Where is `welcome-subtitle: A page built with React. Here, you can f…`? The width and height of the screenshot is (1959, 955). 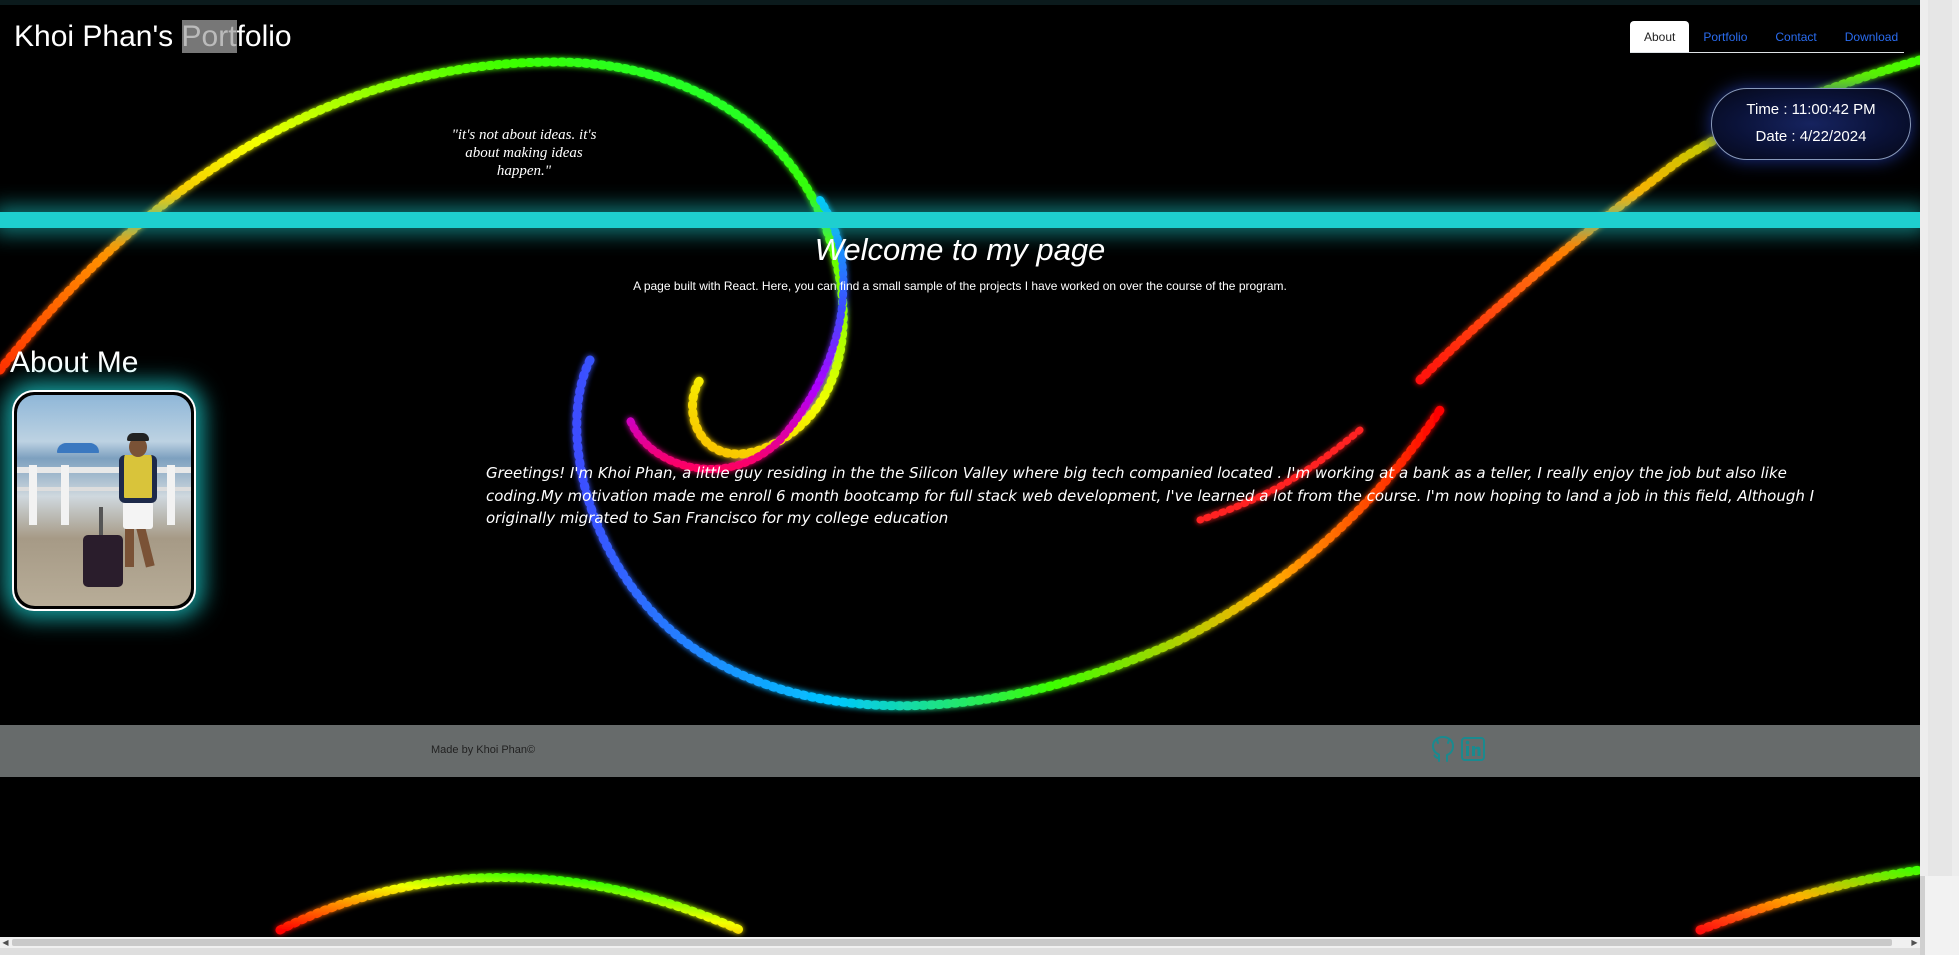
welcome-subtitle: A page built with React. Here, you can f… is located at coordinates (960, 286).